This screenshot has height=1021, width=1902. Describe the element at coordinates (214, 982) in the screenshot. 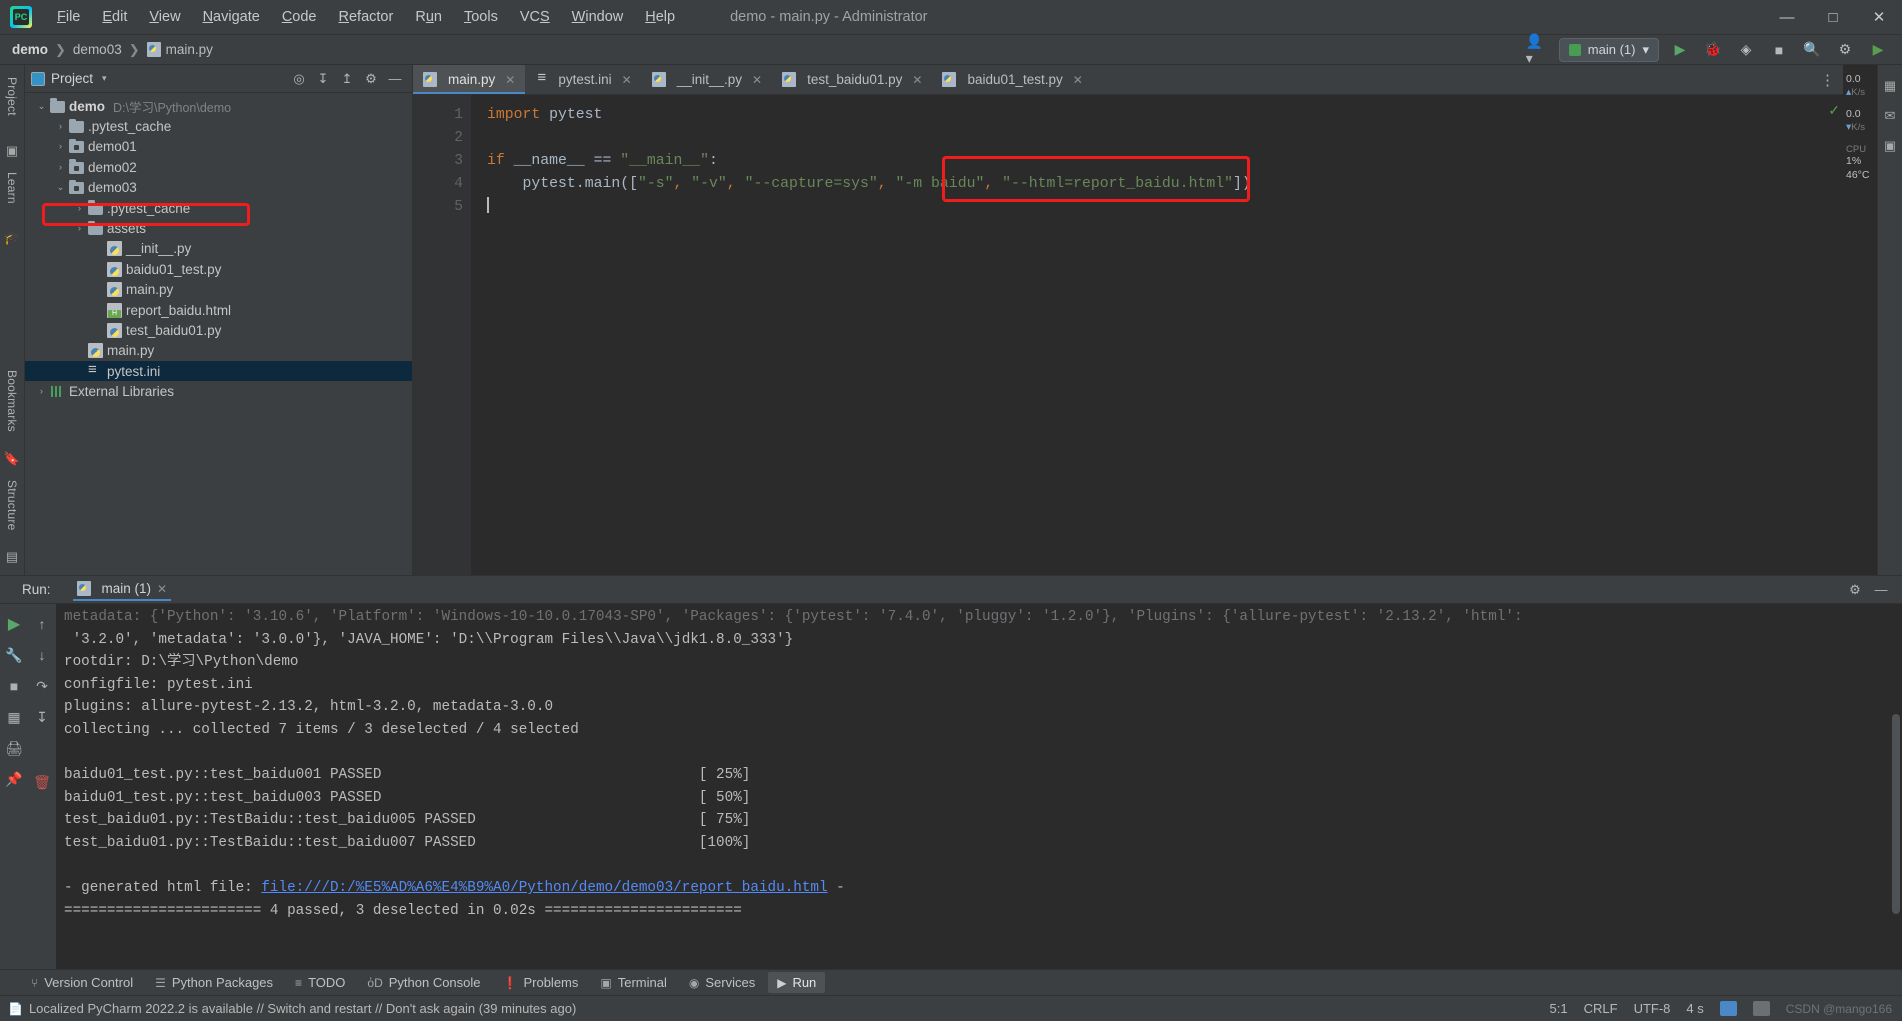

I see `tool-window-python-packages: ☰ Python Packages` at that location.